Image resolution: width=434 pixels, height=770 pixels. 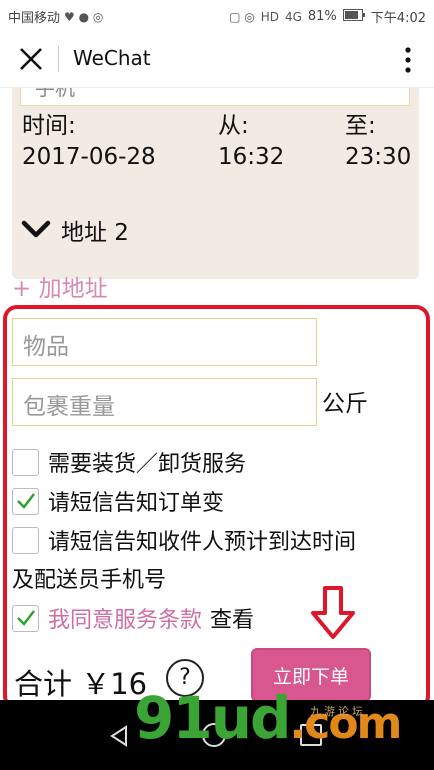 I want to click on notification-icons: ♥ ● ◎, so click(x=84, y=16).